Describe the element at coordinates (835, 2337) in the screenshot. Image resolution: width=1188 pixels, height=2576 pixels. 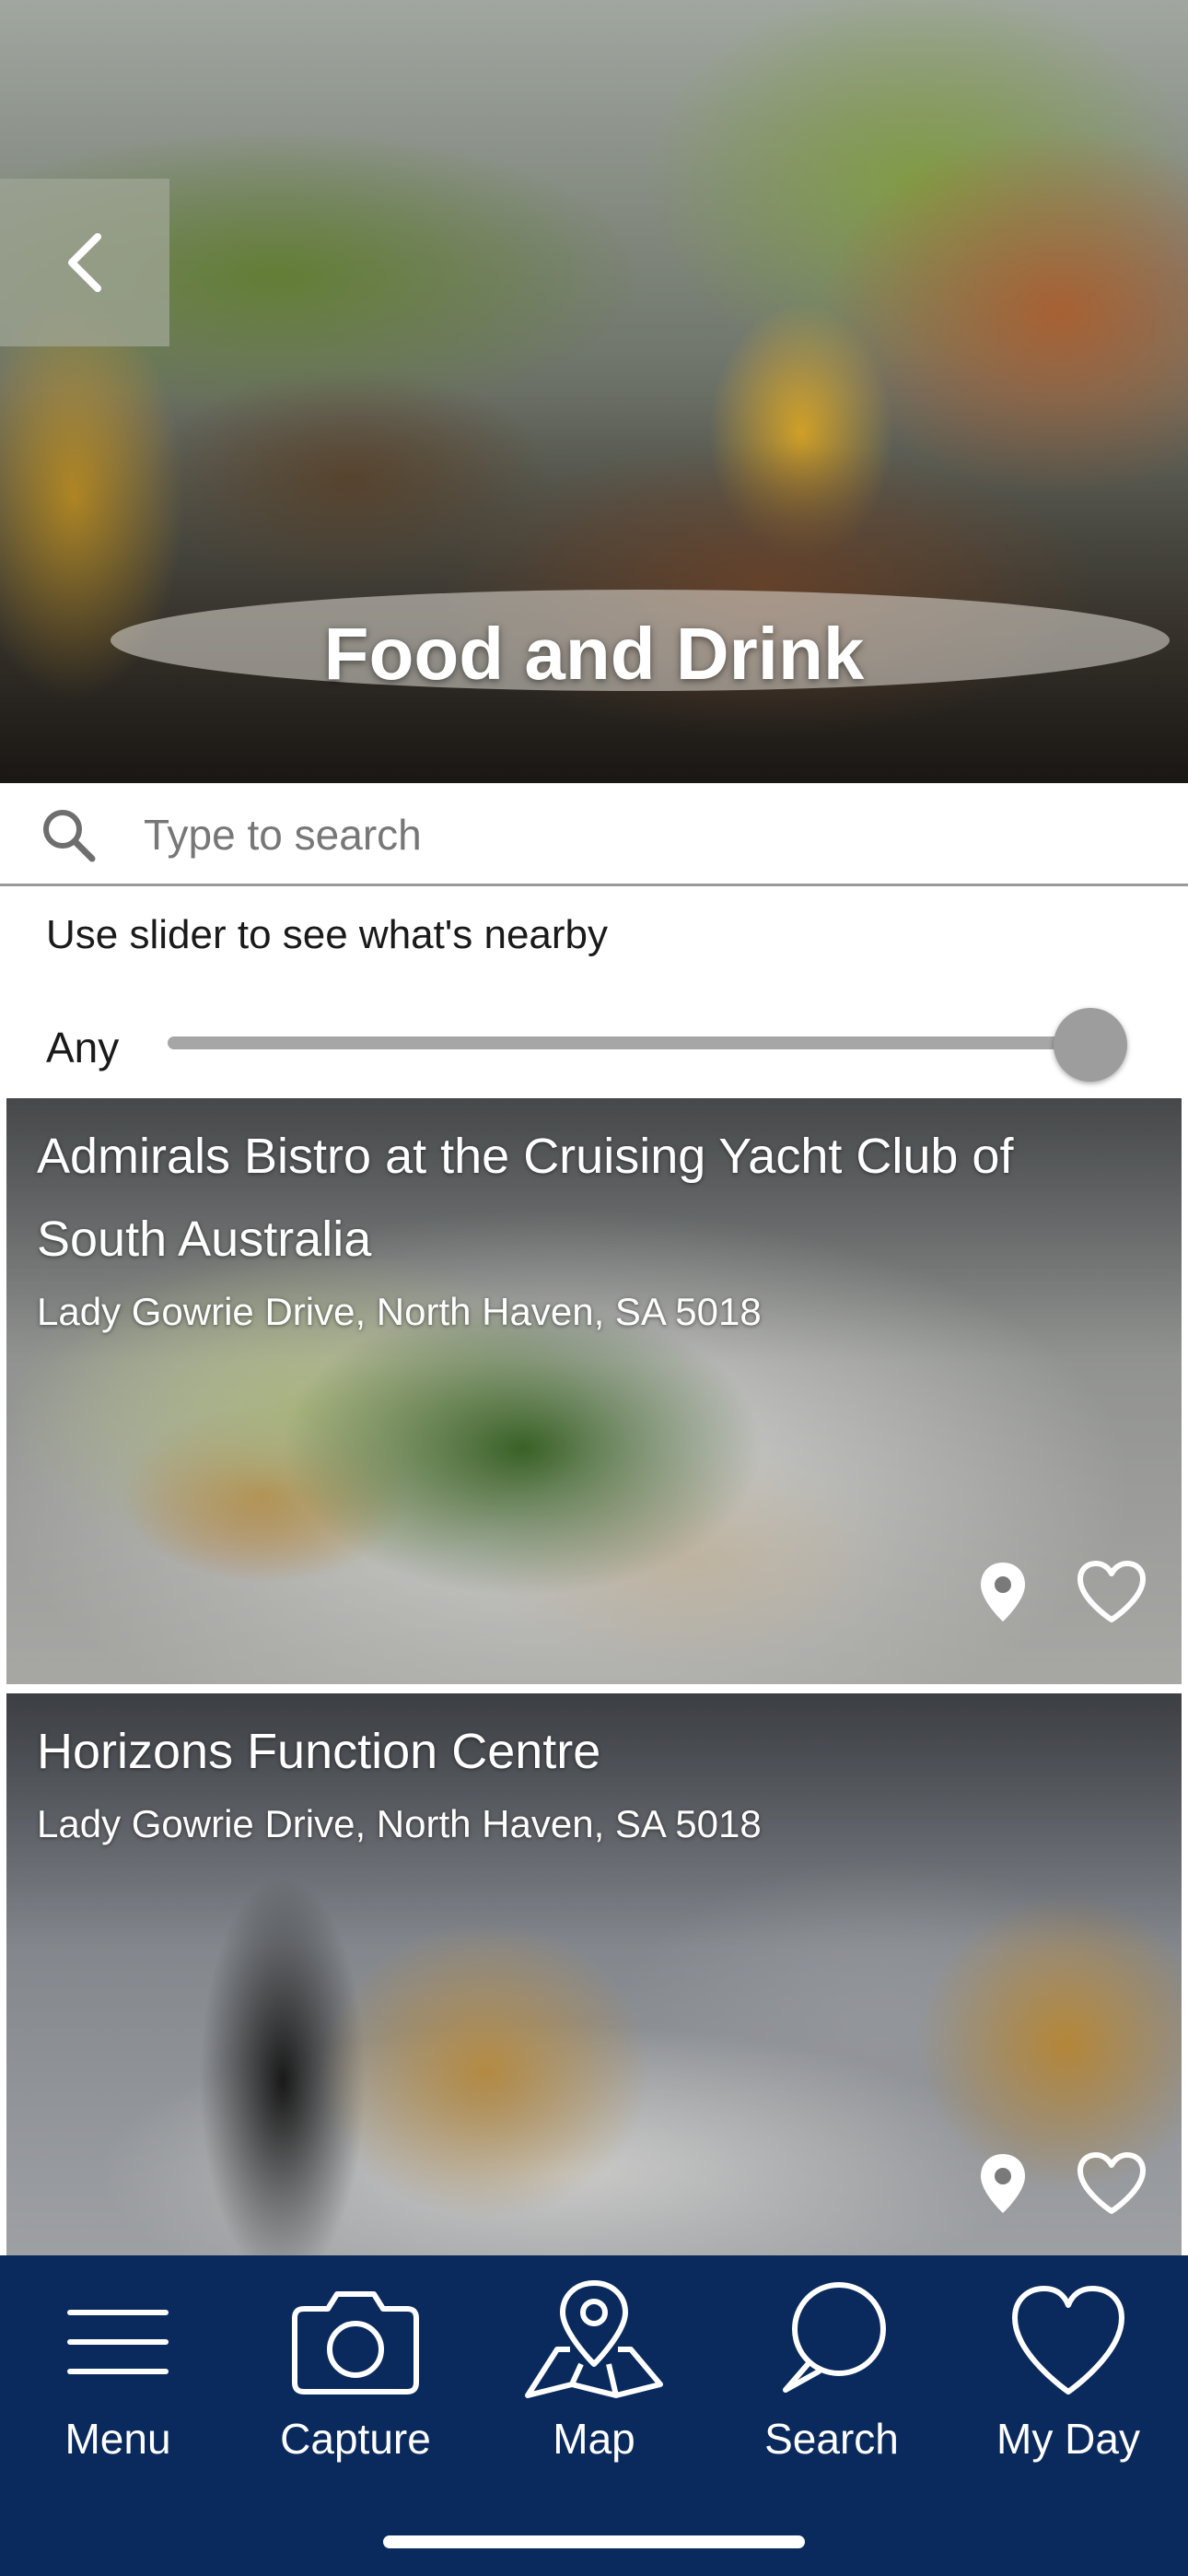
I see `search-bubble-icon` at that location.